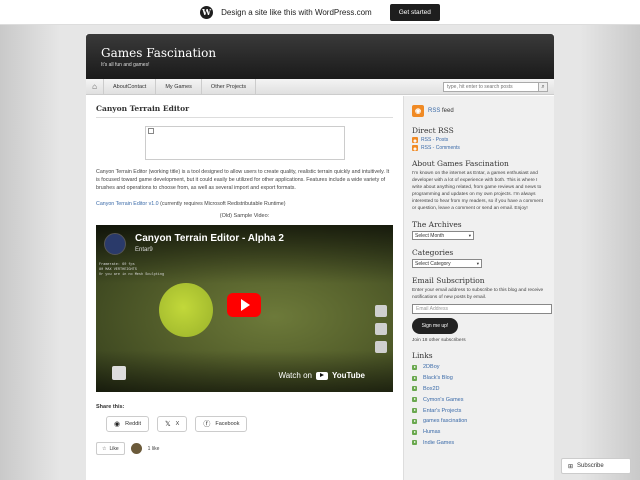 The height and width of the screenshot is (480, 640). Describe the element at coordinates (221, 424) in the screenshot. I see `share-facebook-button: ⓕ Facebook` at that location.